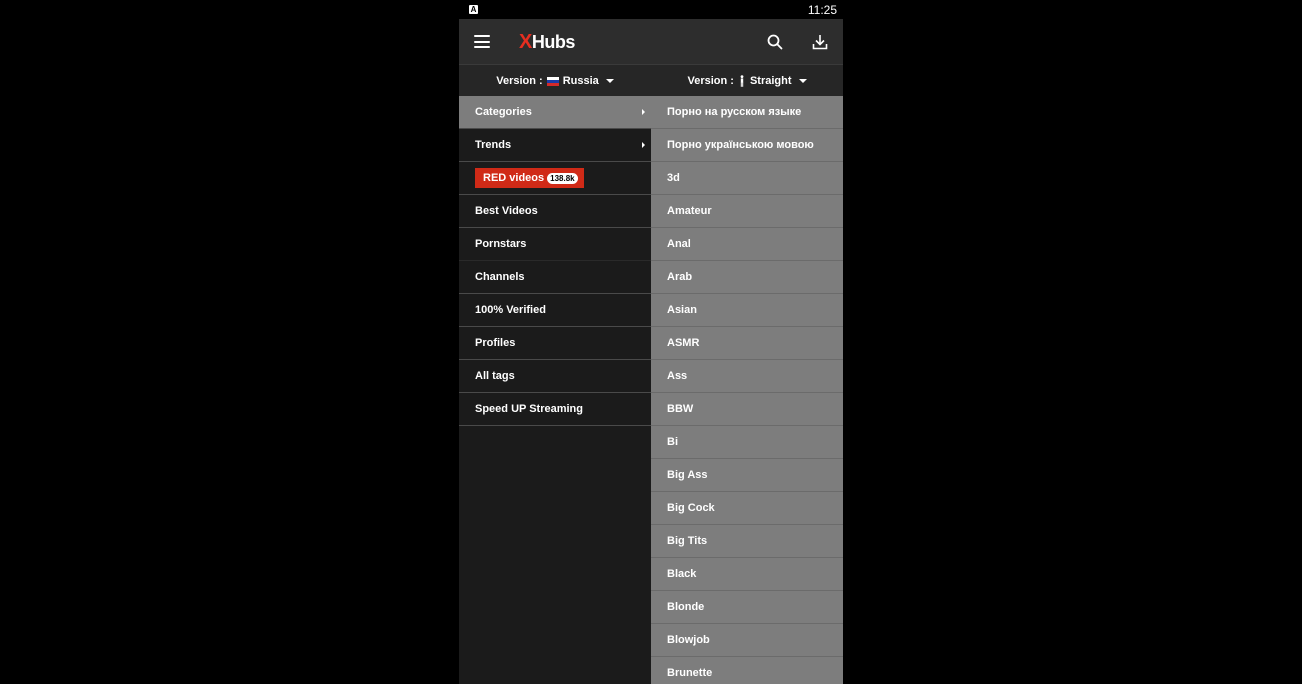 The height and width of the screenshot is (684, 1302). Describe the element at coordinates (747, 81) in the screenshot. I see `orientation-version-selector: Version : Straight` at that location.